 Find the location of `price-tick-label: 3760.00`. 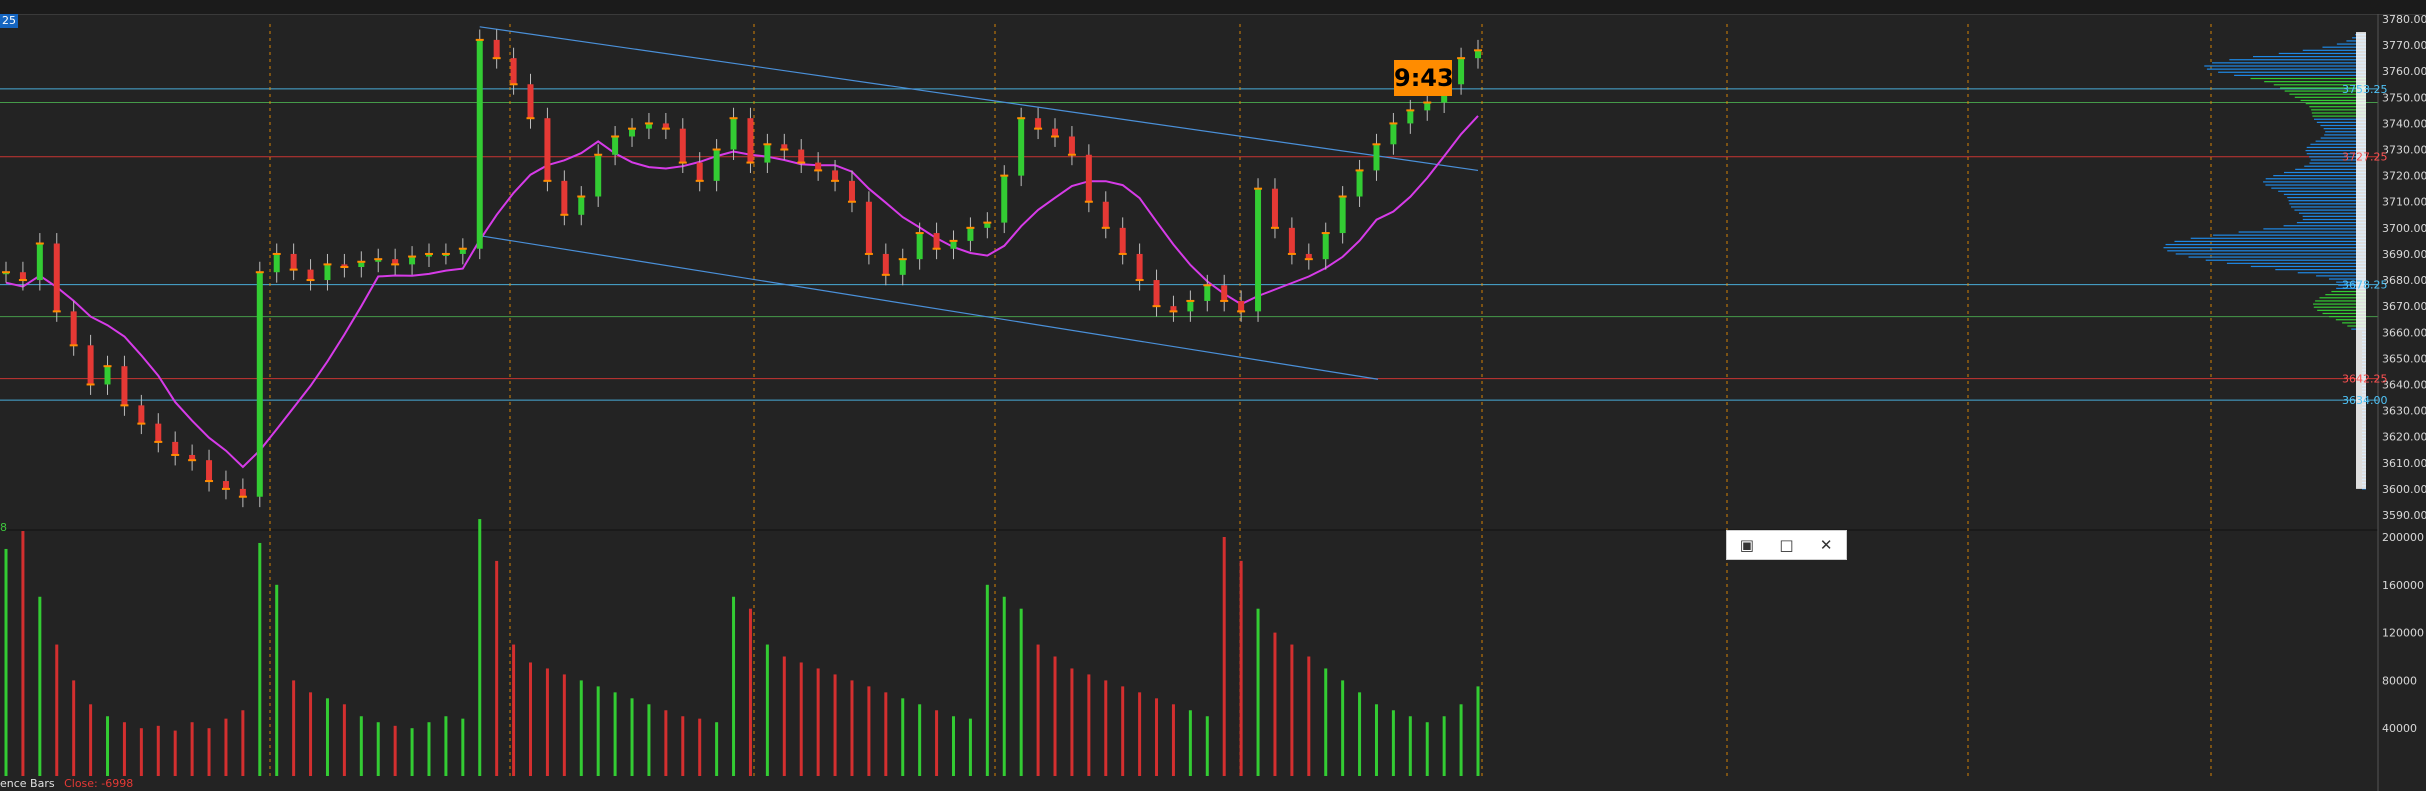

price-tick-label: 3760.00 is located at coordinates (2404, 71).